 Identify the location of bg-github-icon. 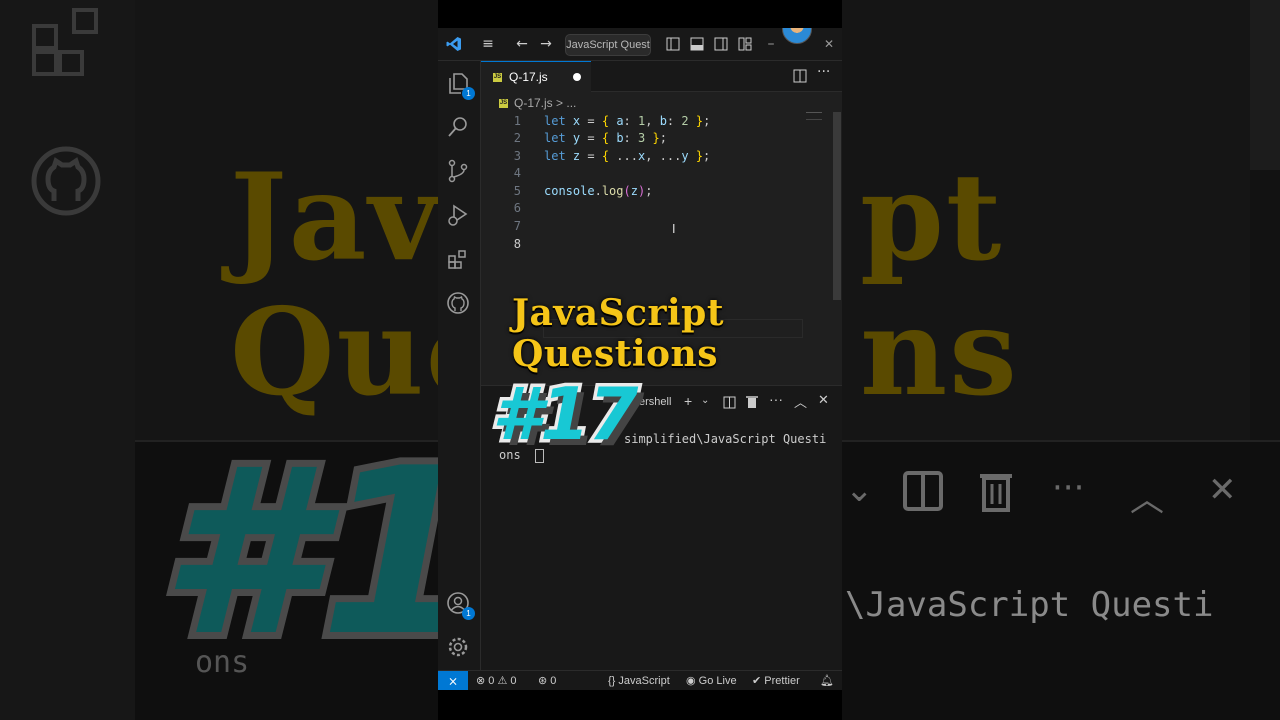
(66, 181).